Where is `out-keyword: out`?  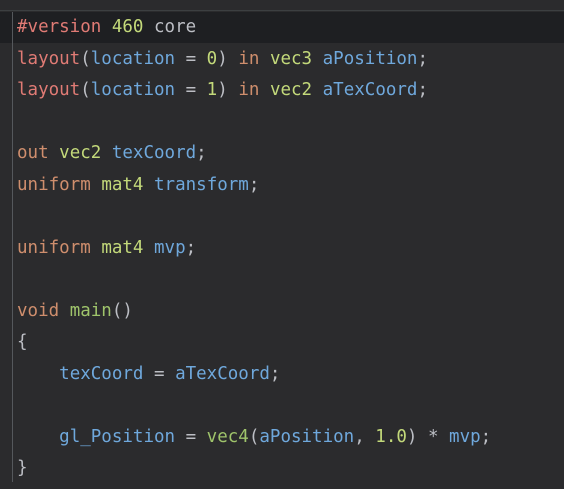 out-keyword: out is located at coordinates (33, 153).